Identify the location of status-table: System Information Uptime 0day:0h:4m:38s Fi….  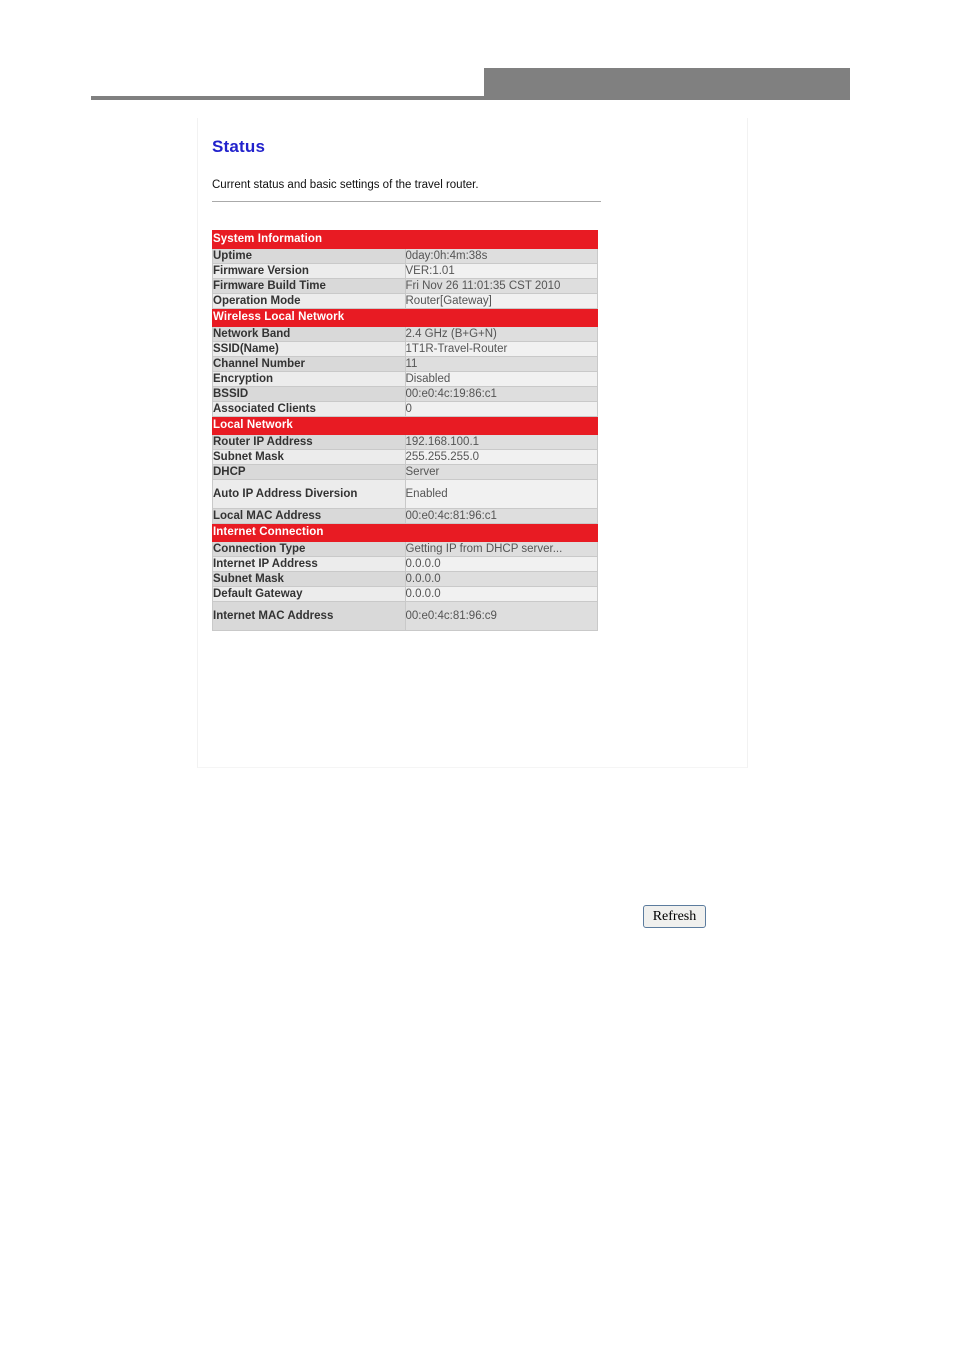
(405, 430).